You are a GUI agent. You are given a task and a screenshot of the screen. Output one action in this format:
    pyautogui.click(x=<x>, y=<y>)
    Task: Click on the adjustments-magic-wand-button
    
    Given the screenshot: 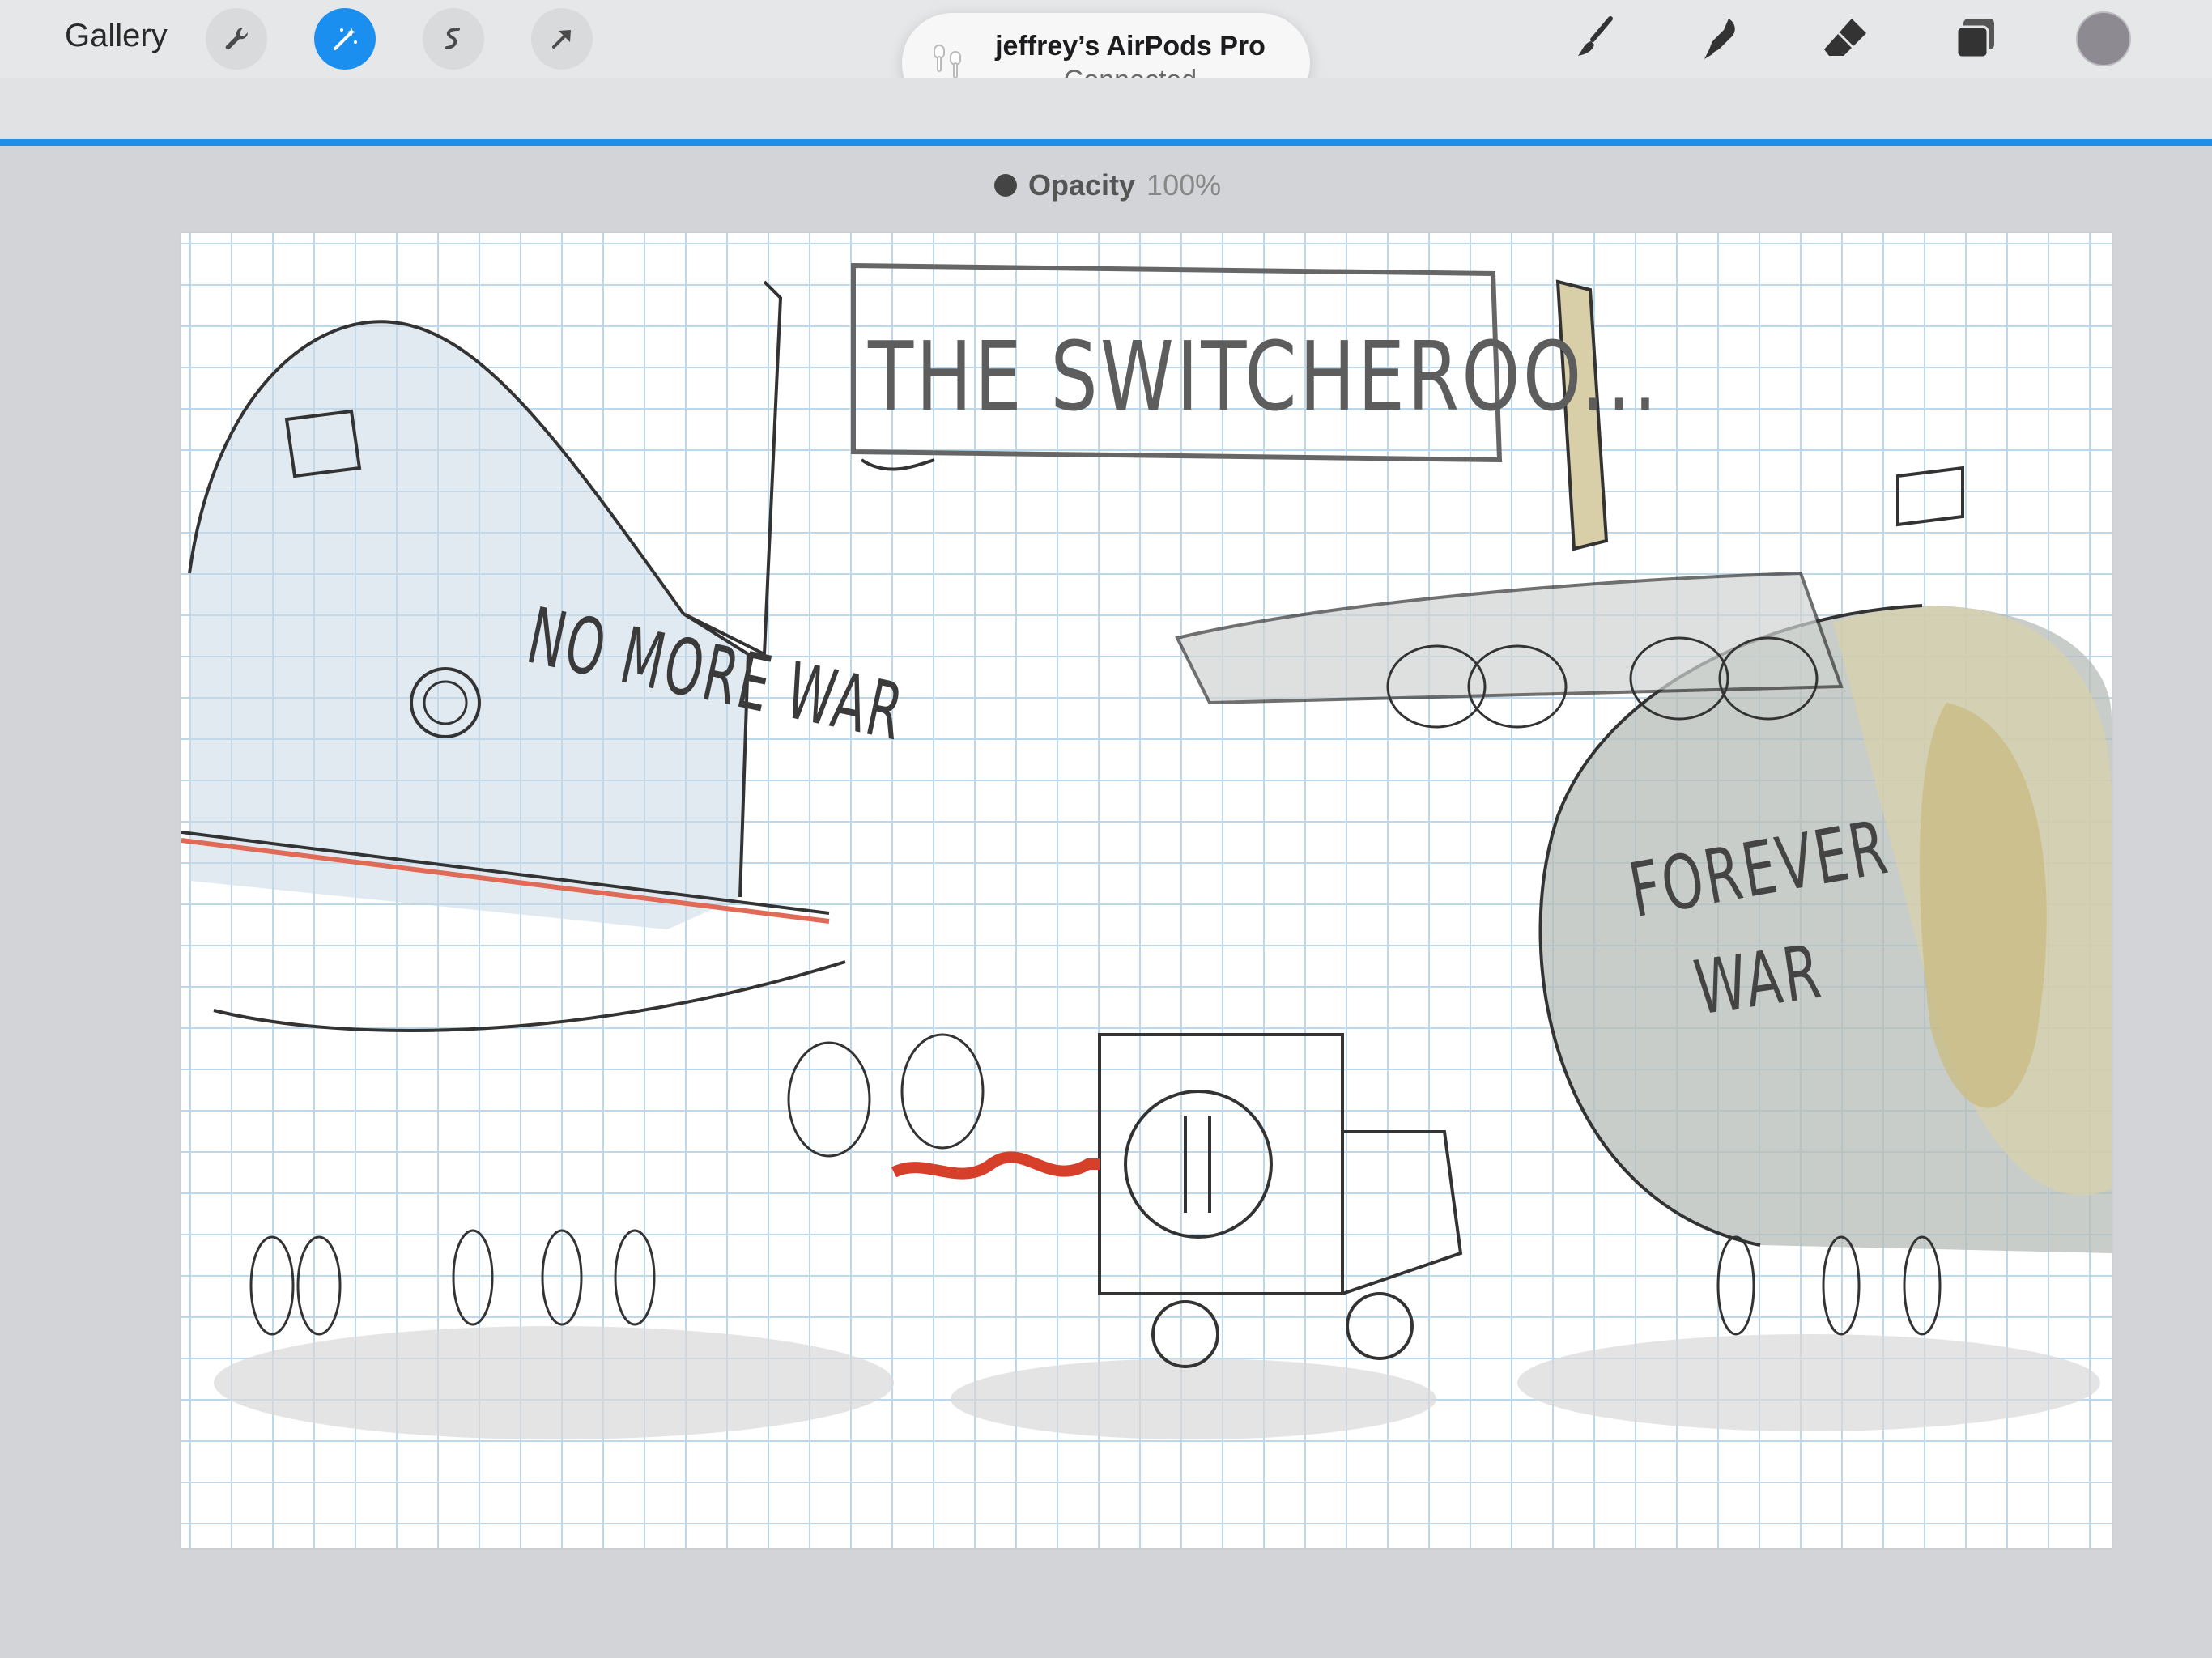 What is the action you would take?
    pyautogui.click(x=345, y=39)
    